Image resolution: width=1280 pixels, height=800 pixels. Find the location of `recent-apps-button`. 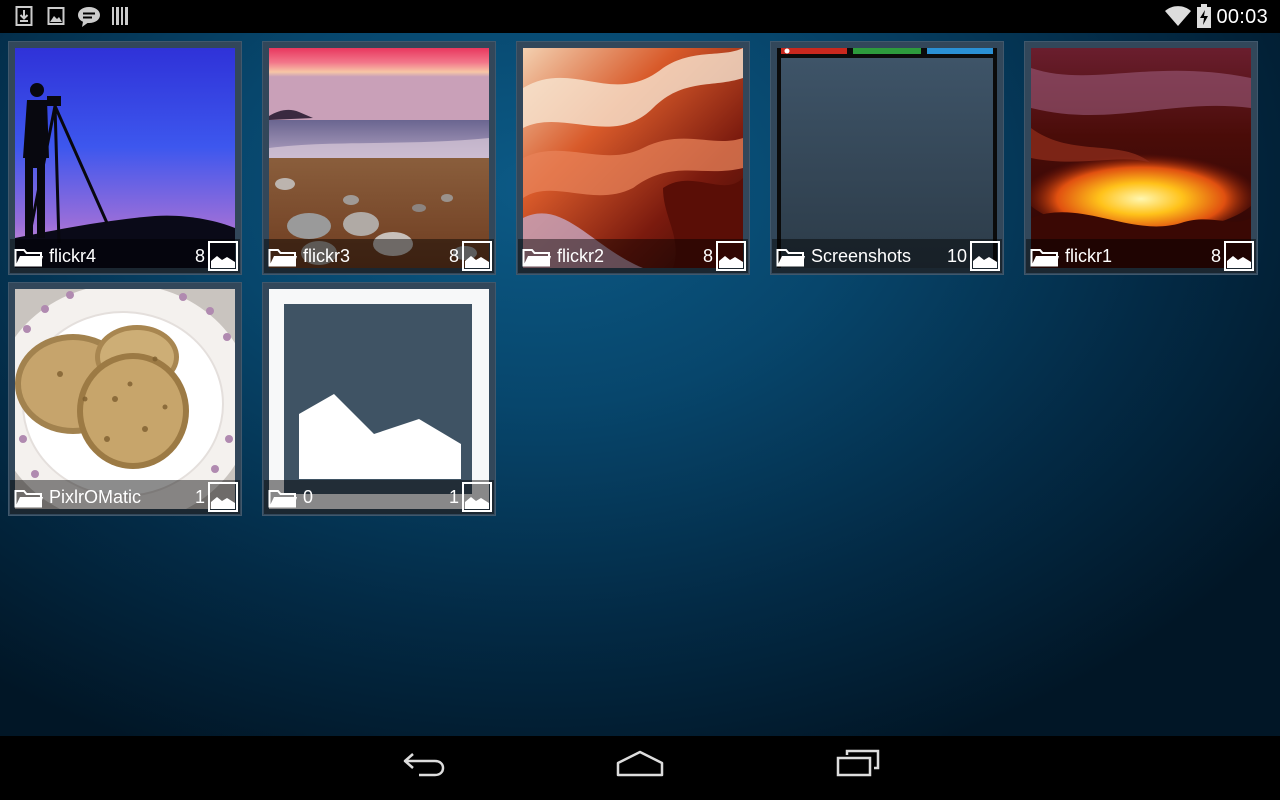

recent-apps-button is located at coordinates (858, 768).